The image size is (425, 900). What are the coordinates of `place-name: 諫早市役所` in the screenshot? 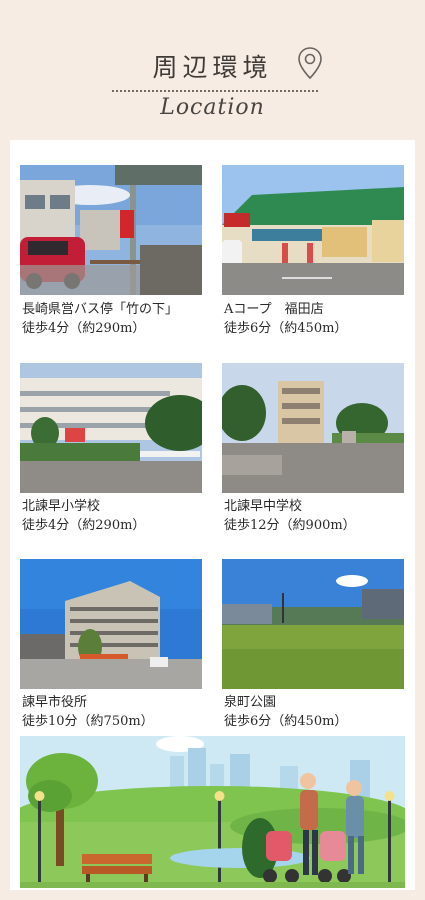 It's located at (55, 702).